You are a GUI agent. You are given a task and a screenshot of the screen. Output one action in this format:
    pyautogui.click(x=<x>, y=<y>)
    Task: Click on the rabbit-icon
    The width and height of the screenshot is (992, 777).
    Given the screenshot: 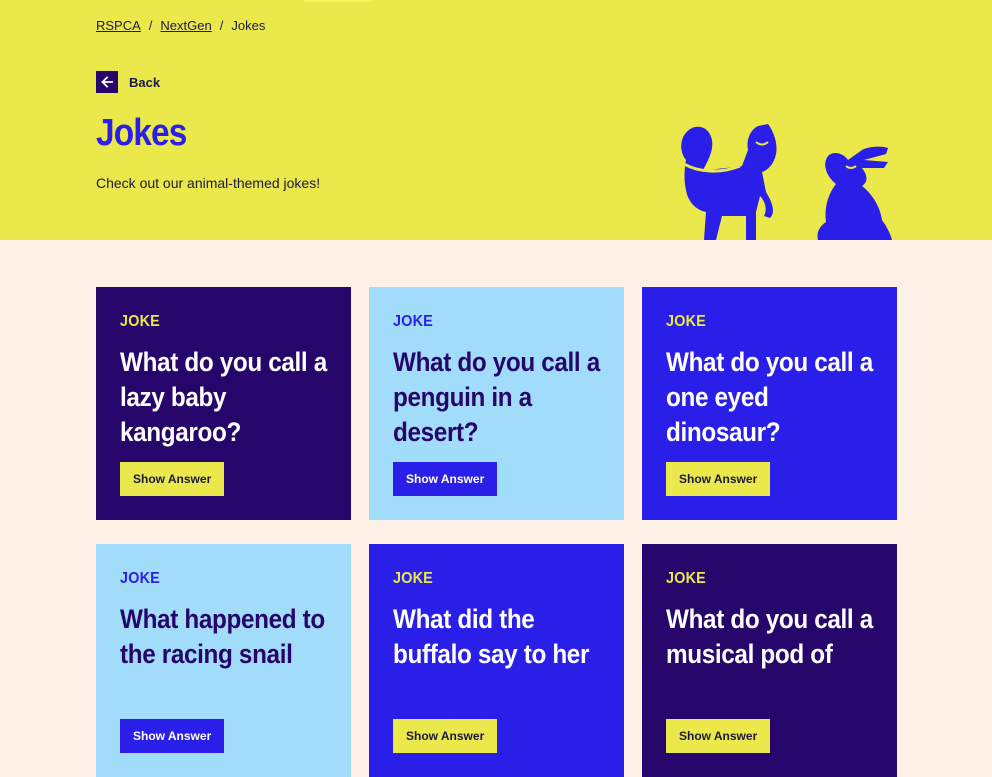 What is the action you would take?
    pyautogui.click(x=854, y=193)
    